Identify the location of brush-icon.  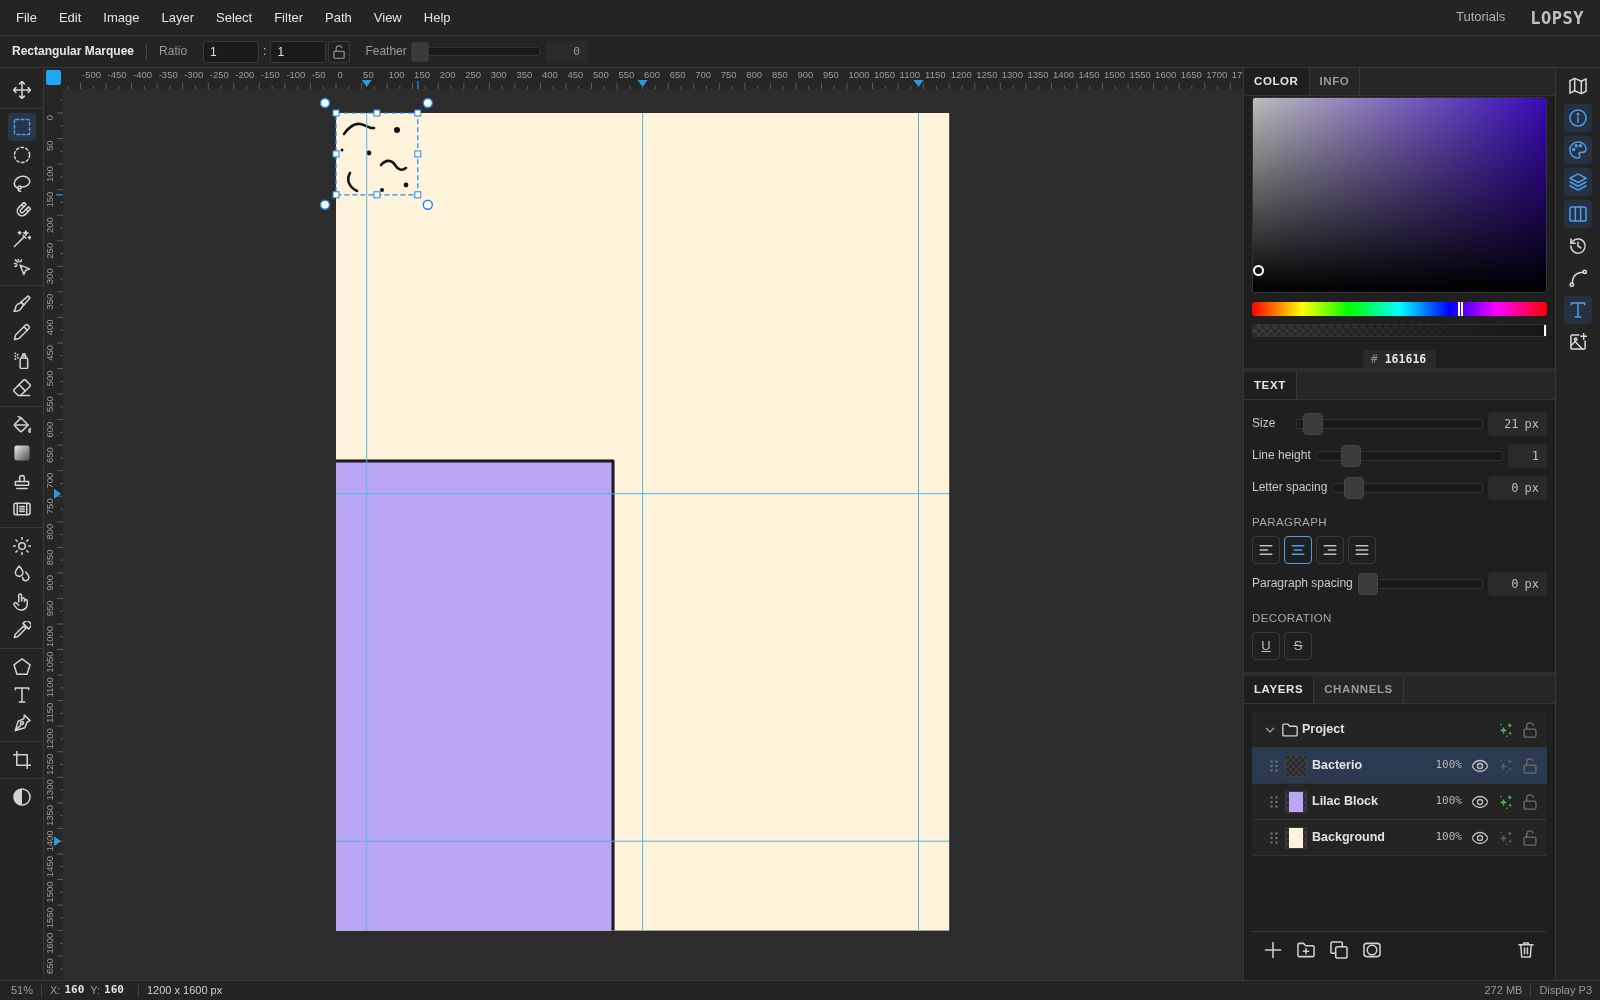
(21, 304).